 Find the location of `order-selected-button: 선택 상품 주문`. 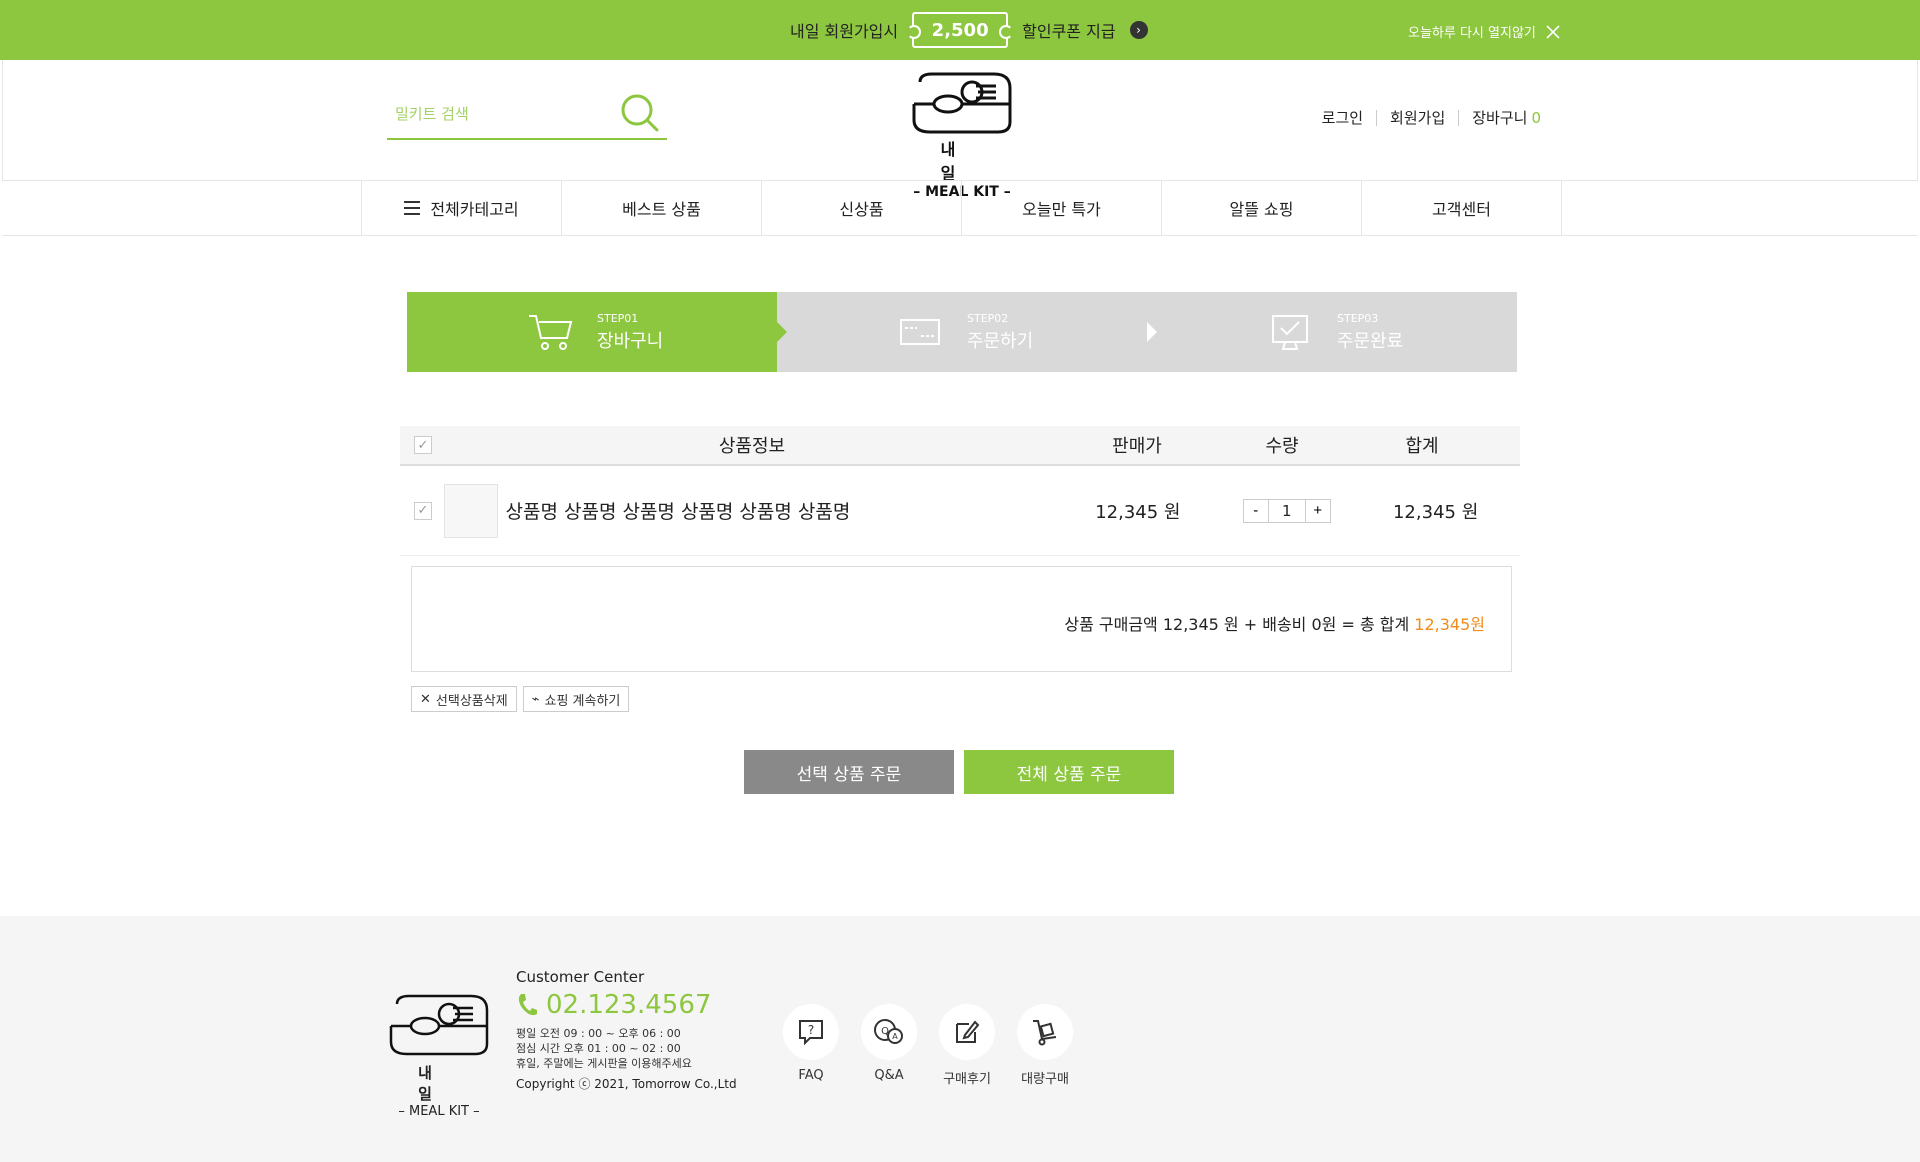

order-selected-button: 선택 상품 주문 is located at coordinates (849, 772).